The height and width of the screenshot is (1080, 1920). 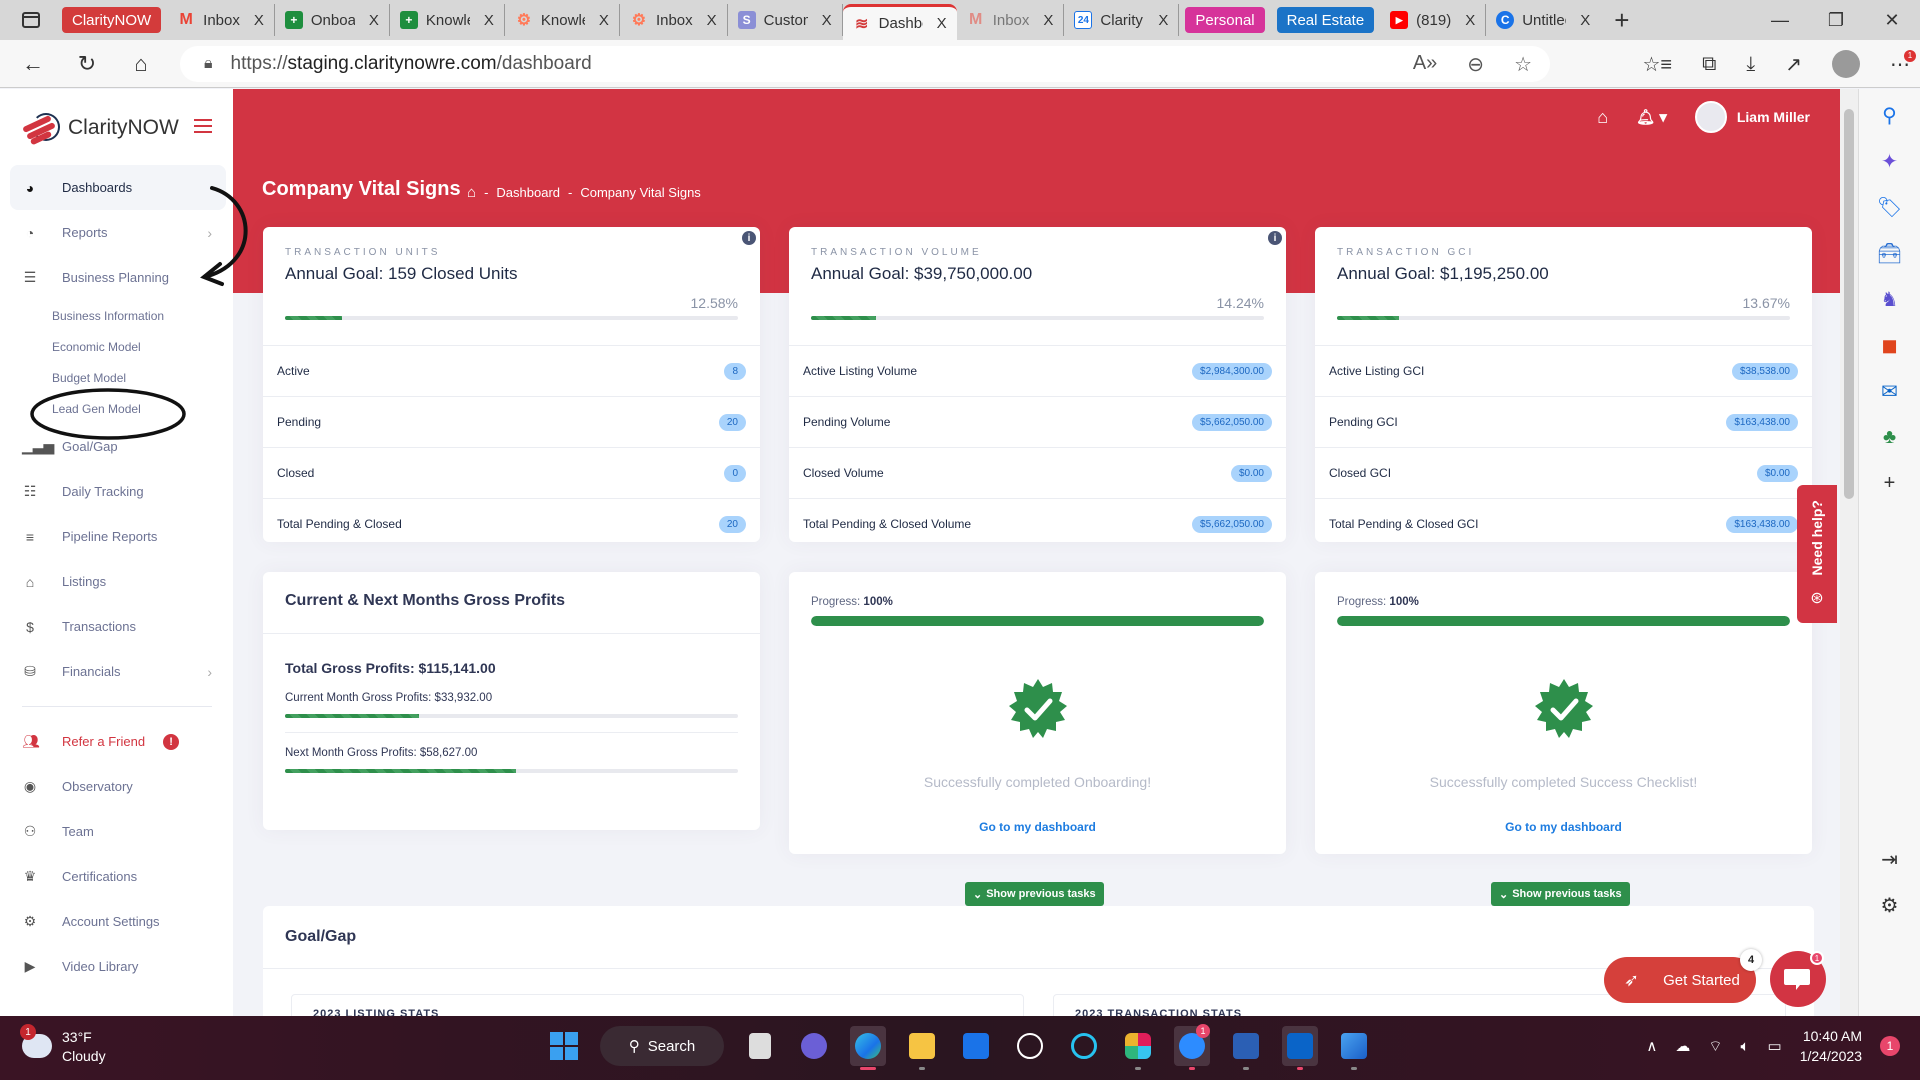 What do you see at coordinates (1084, 1046) in the screenshot?
I see `alexa-icon` at bounding box center [1084, 1046].